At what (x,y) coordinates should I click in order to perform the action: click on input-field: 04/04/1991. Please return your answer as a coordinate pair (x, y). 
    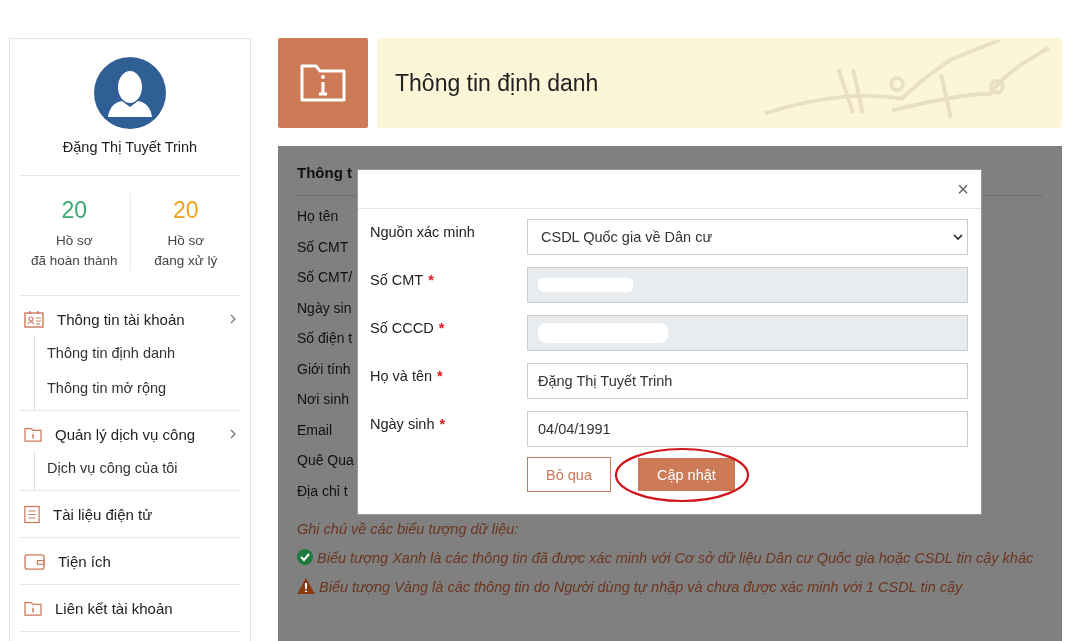
    Looking at the image, I should click on (747, 429).